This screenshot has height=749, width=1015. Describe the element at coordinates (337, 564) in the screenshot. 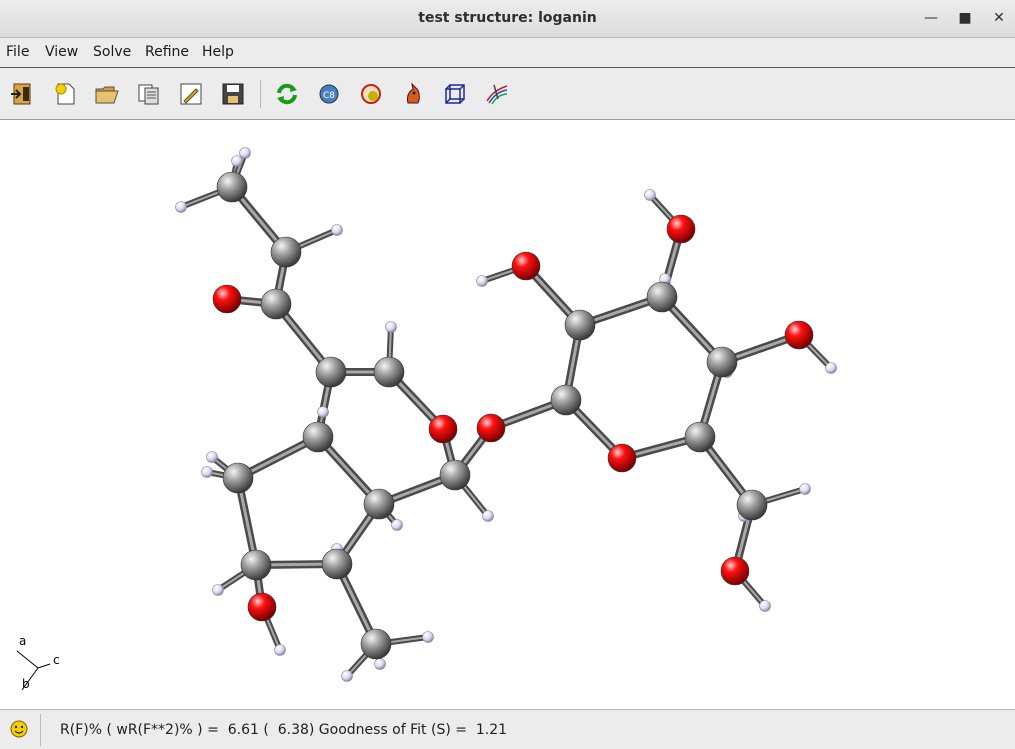

I see `atom-C10` at that location.